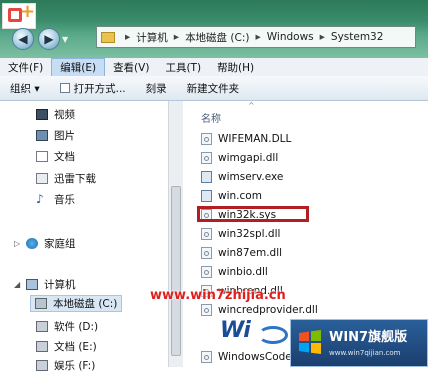  What do you see at coordinates (25, 88) in the screenshot?
I see `organize-button: 组织 ▾` at bounding box center [25, 88].